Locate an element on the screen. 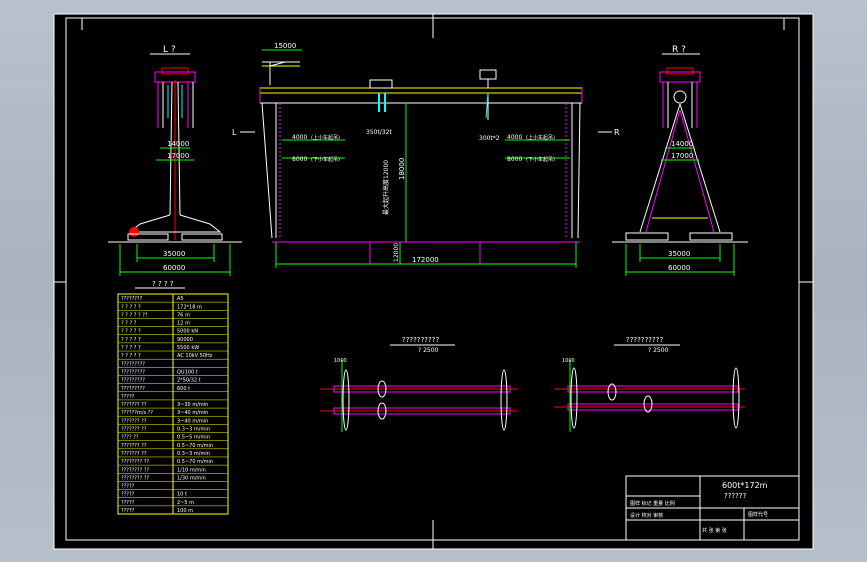  left-dim-track: 35000 is located at coordinates (174, 254).